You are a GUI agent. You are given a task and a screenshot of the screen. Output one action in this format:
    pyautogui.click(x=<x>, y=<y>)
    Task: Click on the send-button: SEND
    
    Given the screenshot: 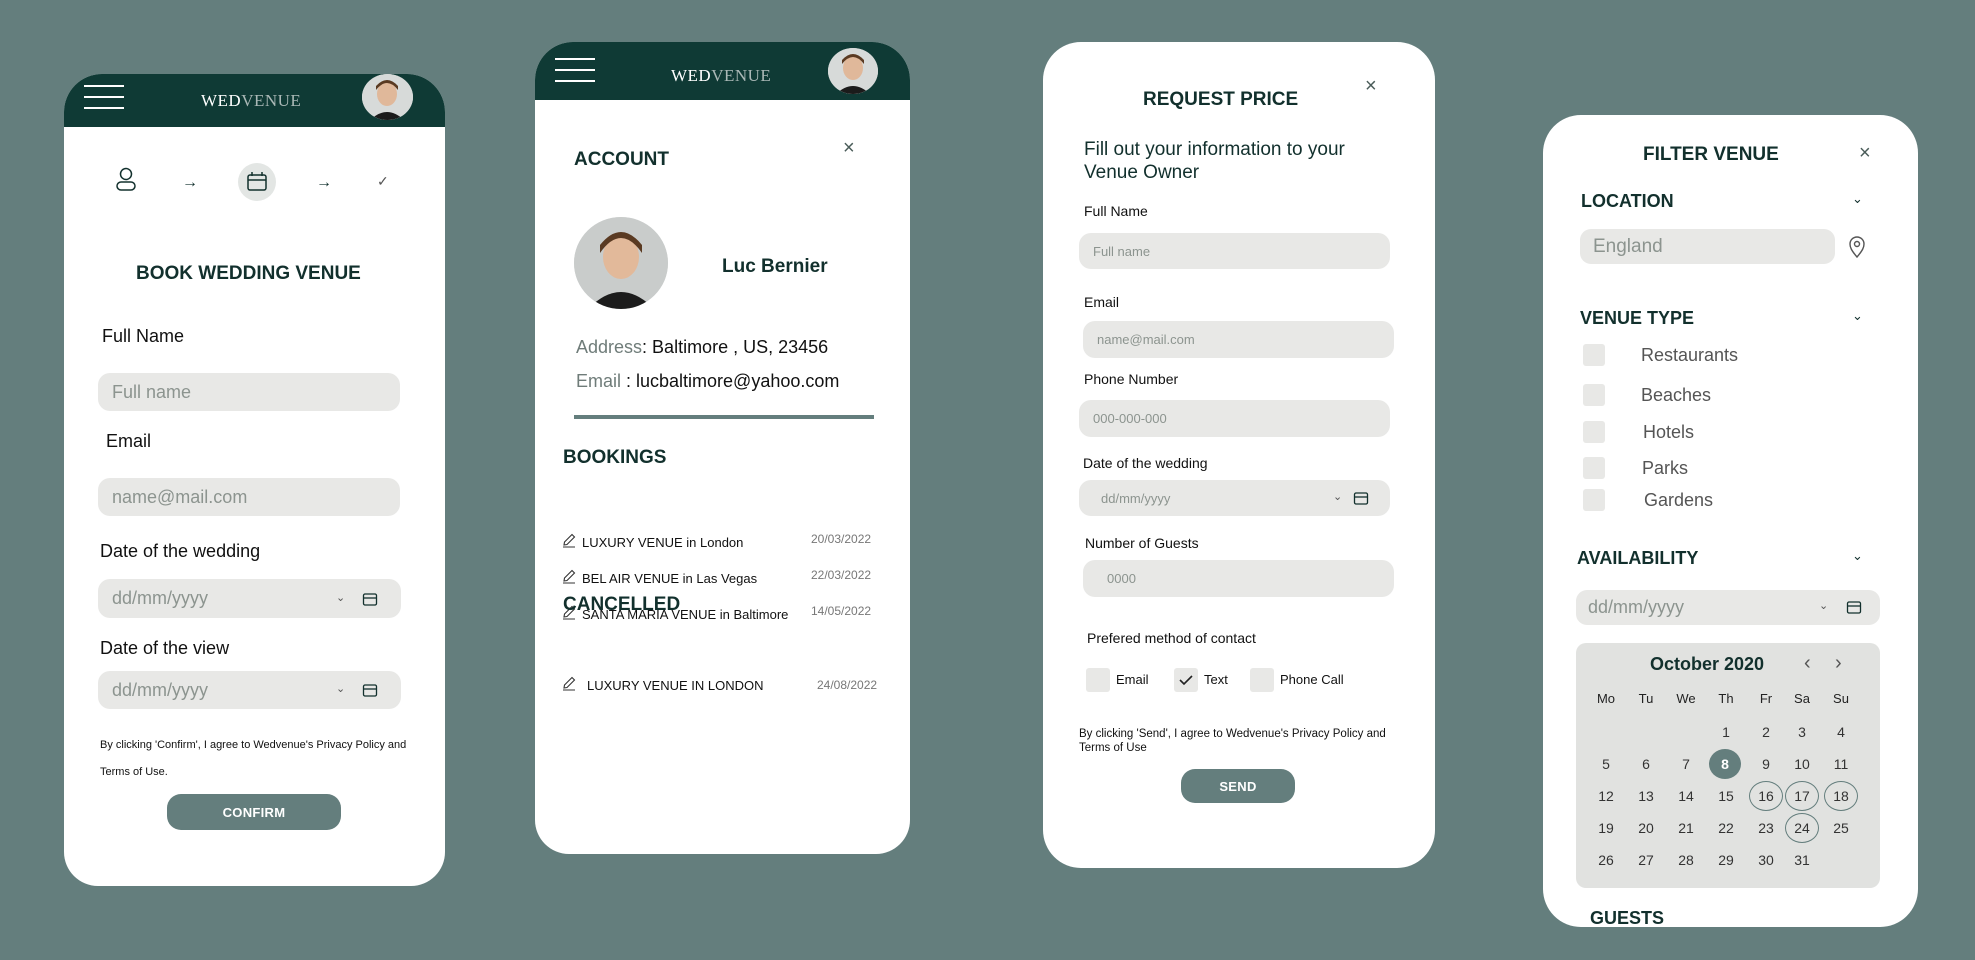 What is the action you would take?
    pyautogui.click(x=1238, y=786)
    